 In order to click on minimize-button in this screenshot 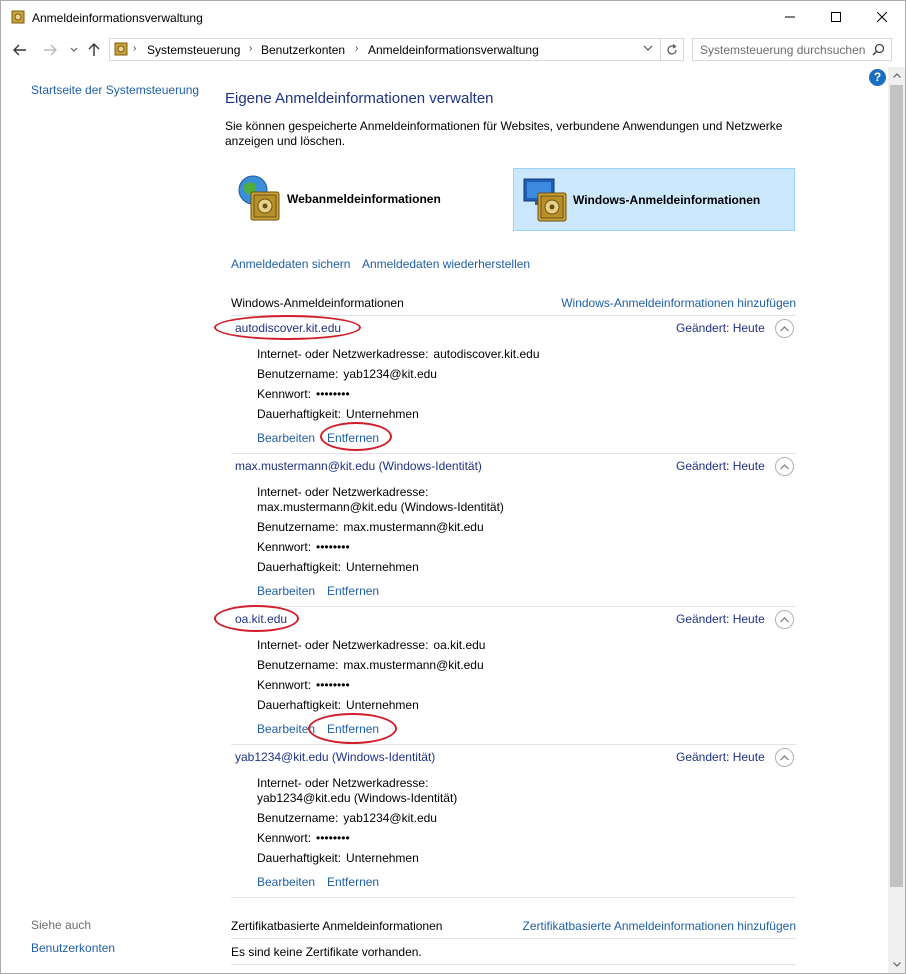, I will do `click(790, 17)`.